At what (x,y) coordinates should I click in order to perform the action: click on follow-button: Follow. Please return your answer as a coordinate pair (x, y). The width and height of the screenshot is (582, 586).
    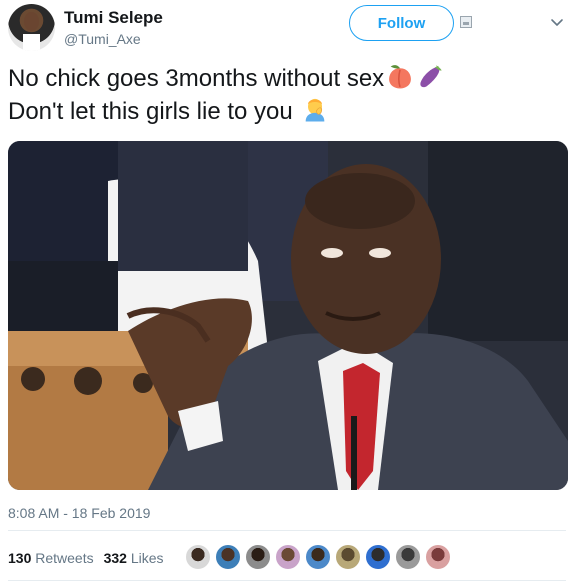
    Looking at the image, I should click on (401, 23).